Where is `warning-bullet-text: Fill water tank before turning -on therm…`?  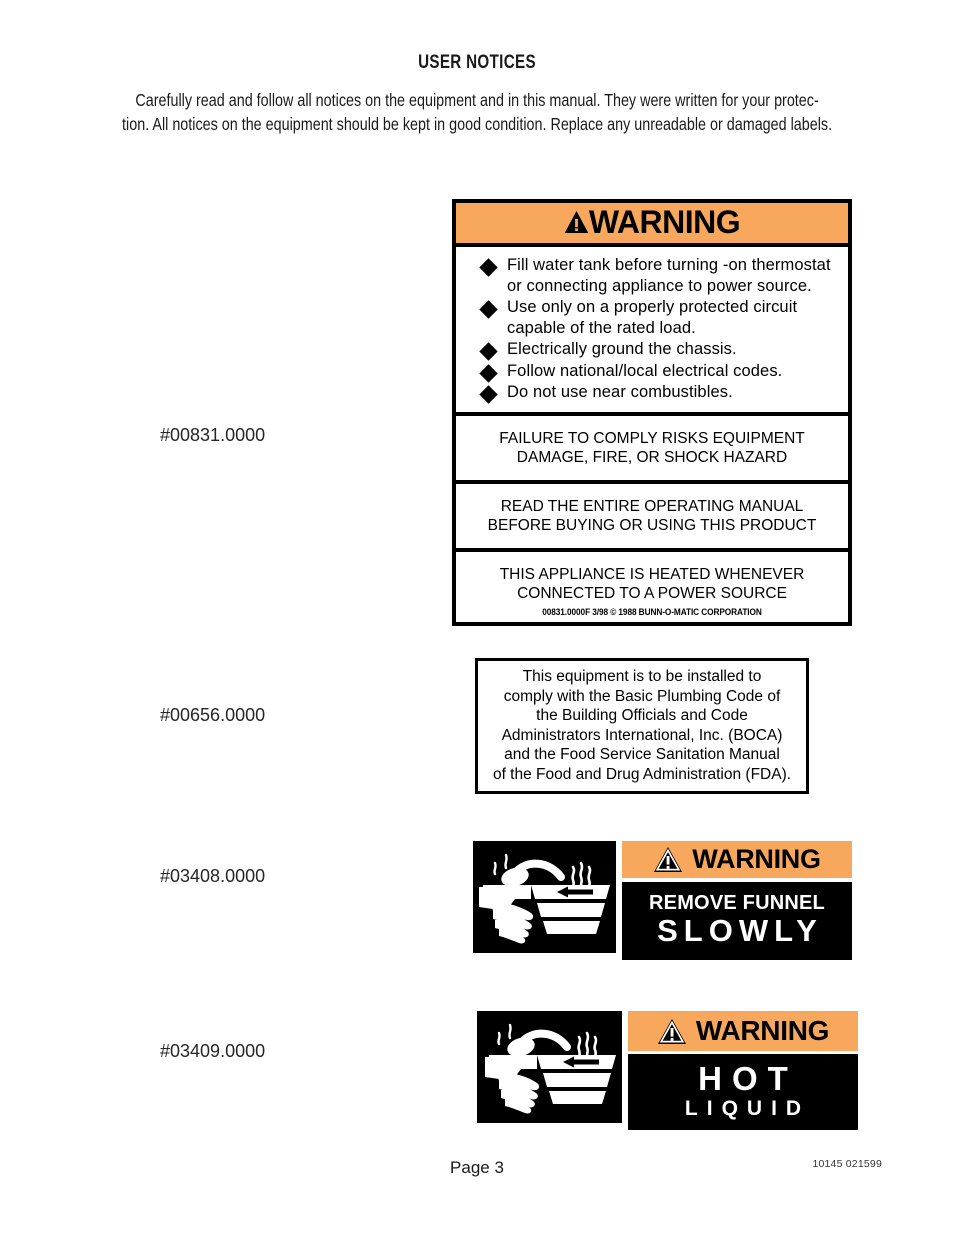
warning-bullet-text: Fill water tank before turning -on therm… is located at coordinates (669, 275).